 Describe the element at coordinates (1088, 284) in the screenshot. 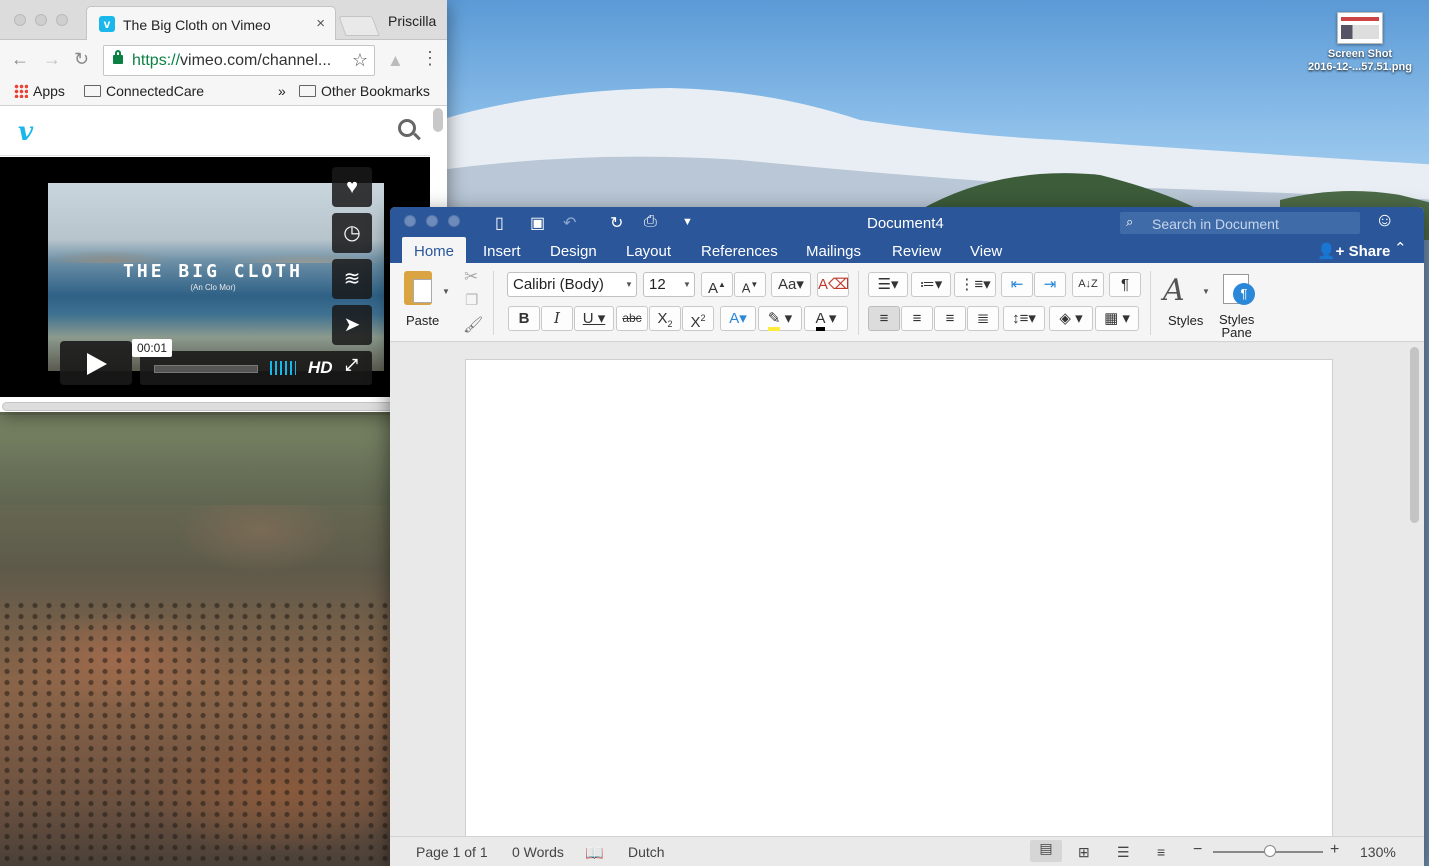

I see `sort-az-icon: A↓Z` at that location.